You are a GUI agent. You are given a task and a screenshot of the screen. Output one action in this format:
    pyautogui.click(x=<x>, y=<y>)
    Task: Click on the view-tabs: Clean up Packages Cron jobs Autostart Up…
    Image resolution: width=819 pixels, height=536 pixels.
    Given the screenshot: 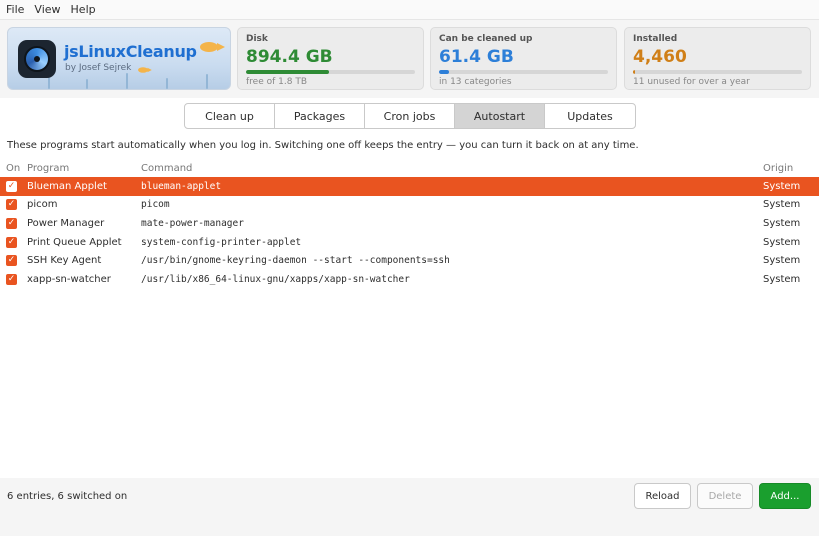 What is the action you would take?
    pyautogui.click(x=410, y=116)
    